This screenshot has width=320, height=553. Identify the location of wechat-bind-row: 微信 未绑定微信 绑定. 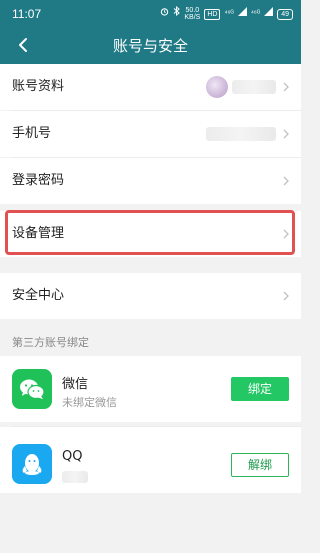
(150, 389).